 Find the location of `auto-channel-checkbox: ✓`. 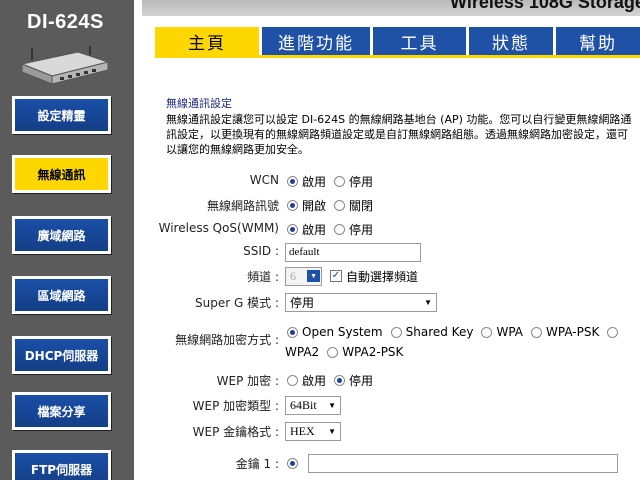

auto-channel-checkbox: ✓ is located at coordinates (336, 276).